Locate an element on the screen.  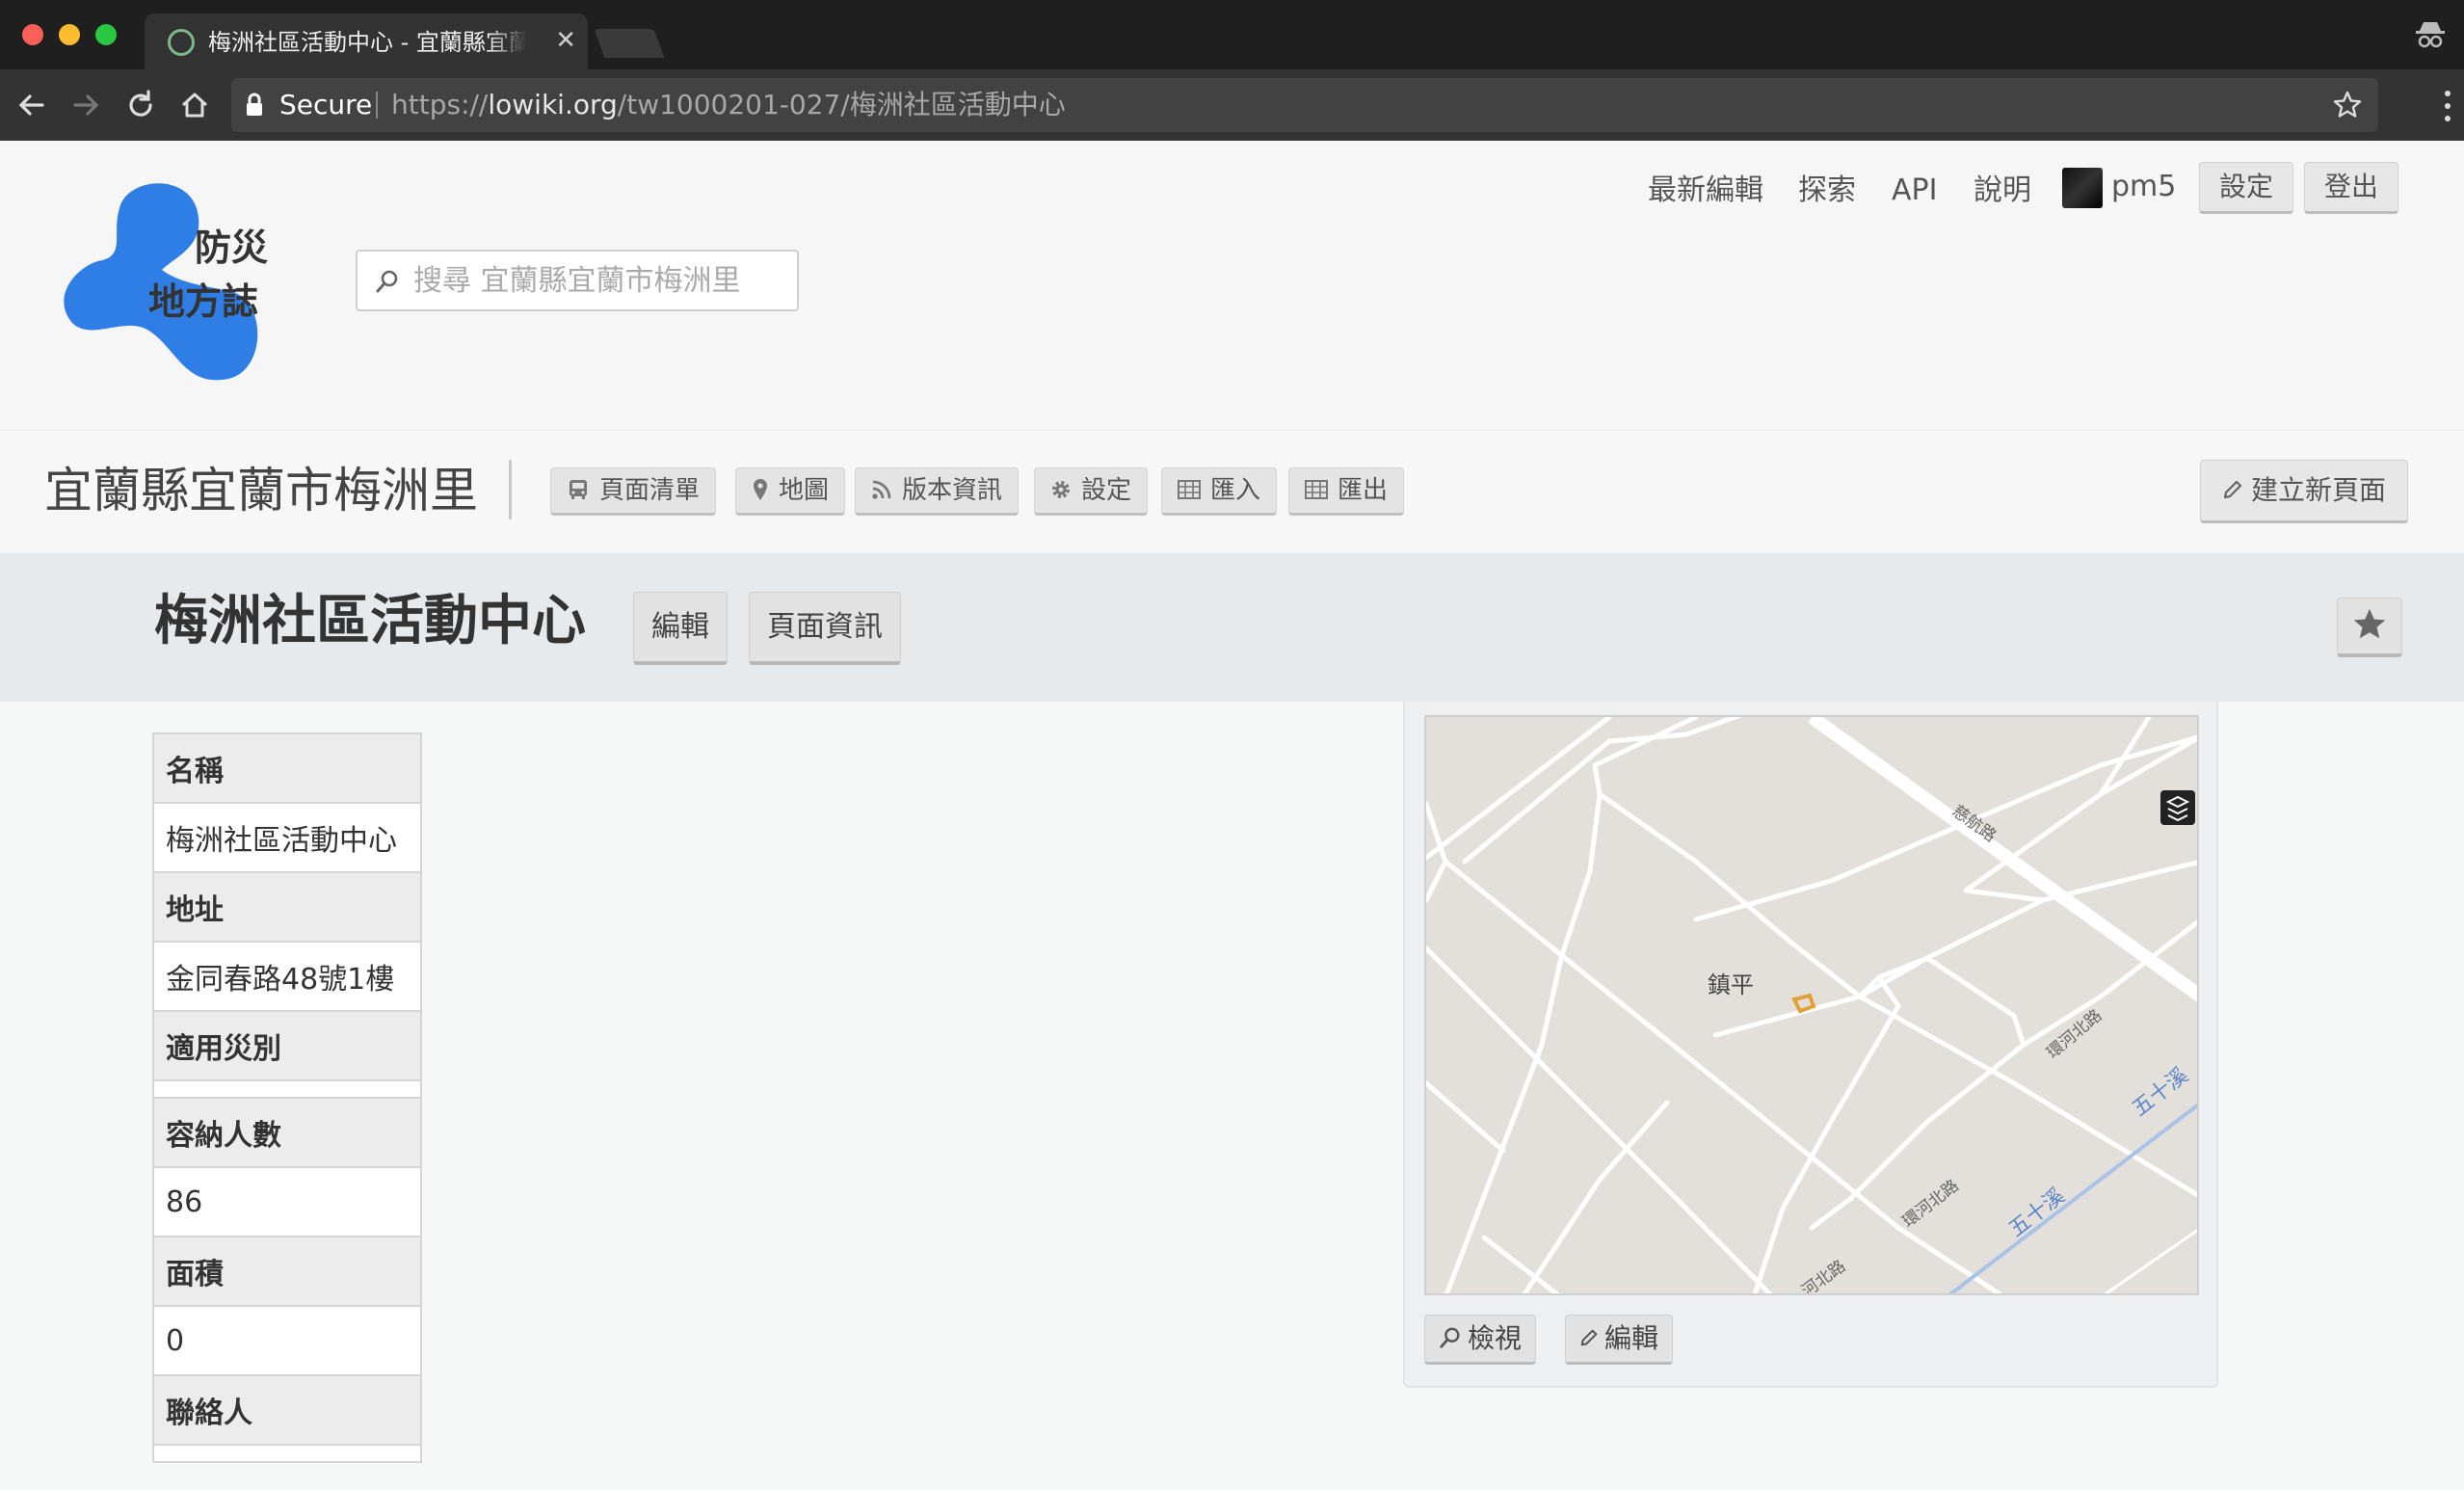
tab-title: 梅洲社區活動中心 - 宜蘭縣宜蘭市梅洲里 is located at coordinates (367, 42).